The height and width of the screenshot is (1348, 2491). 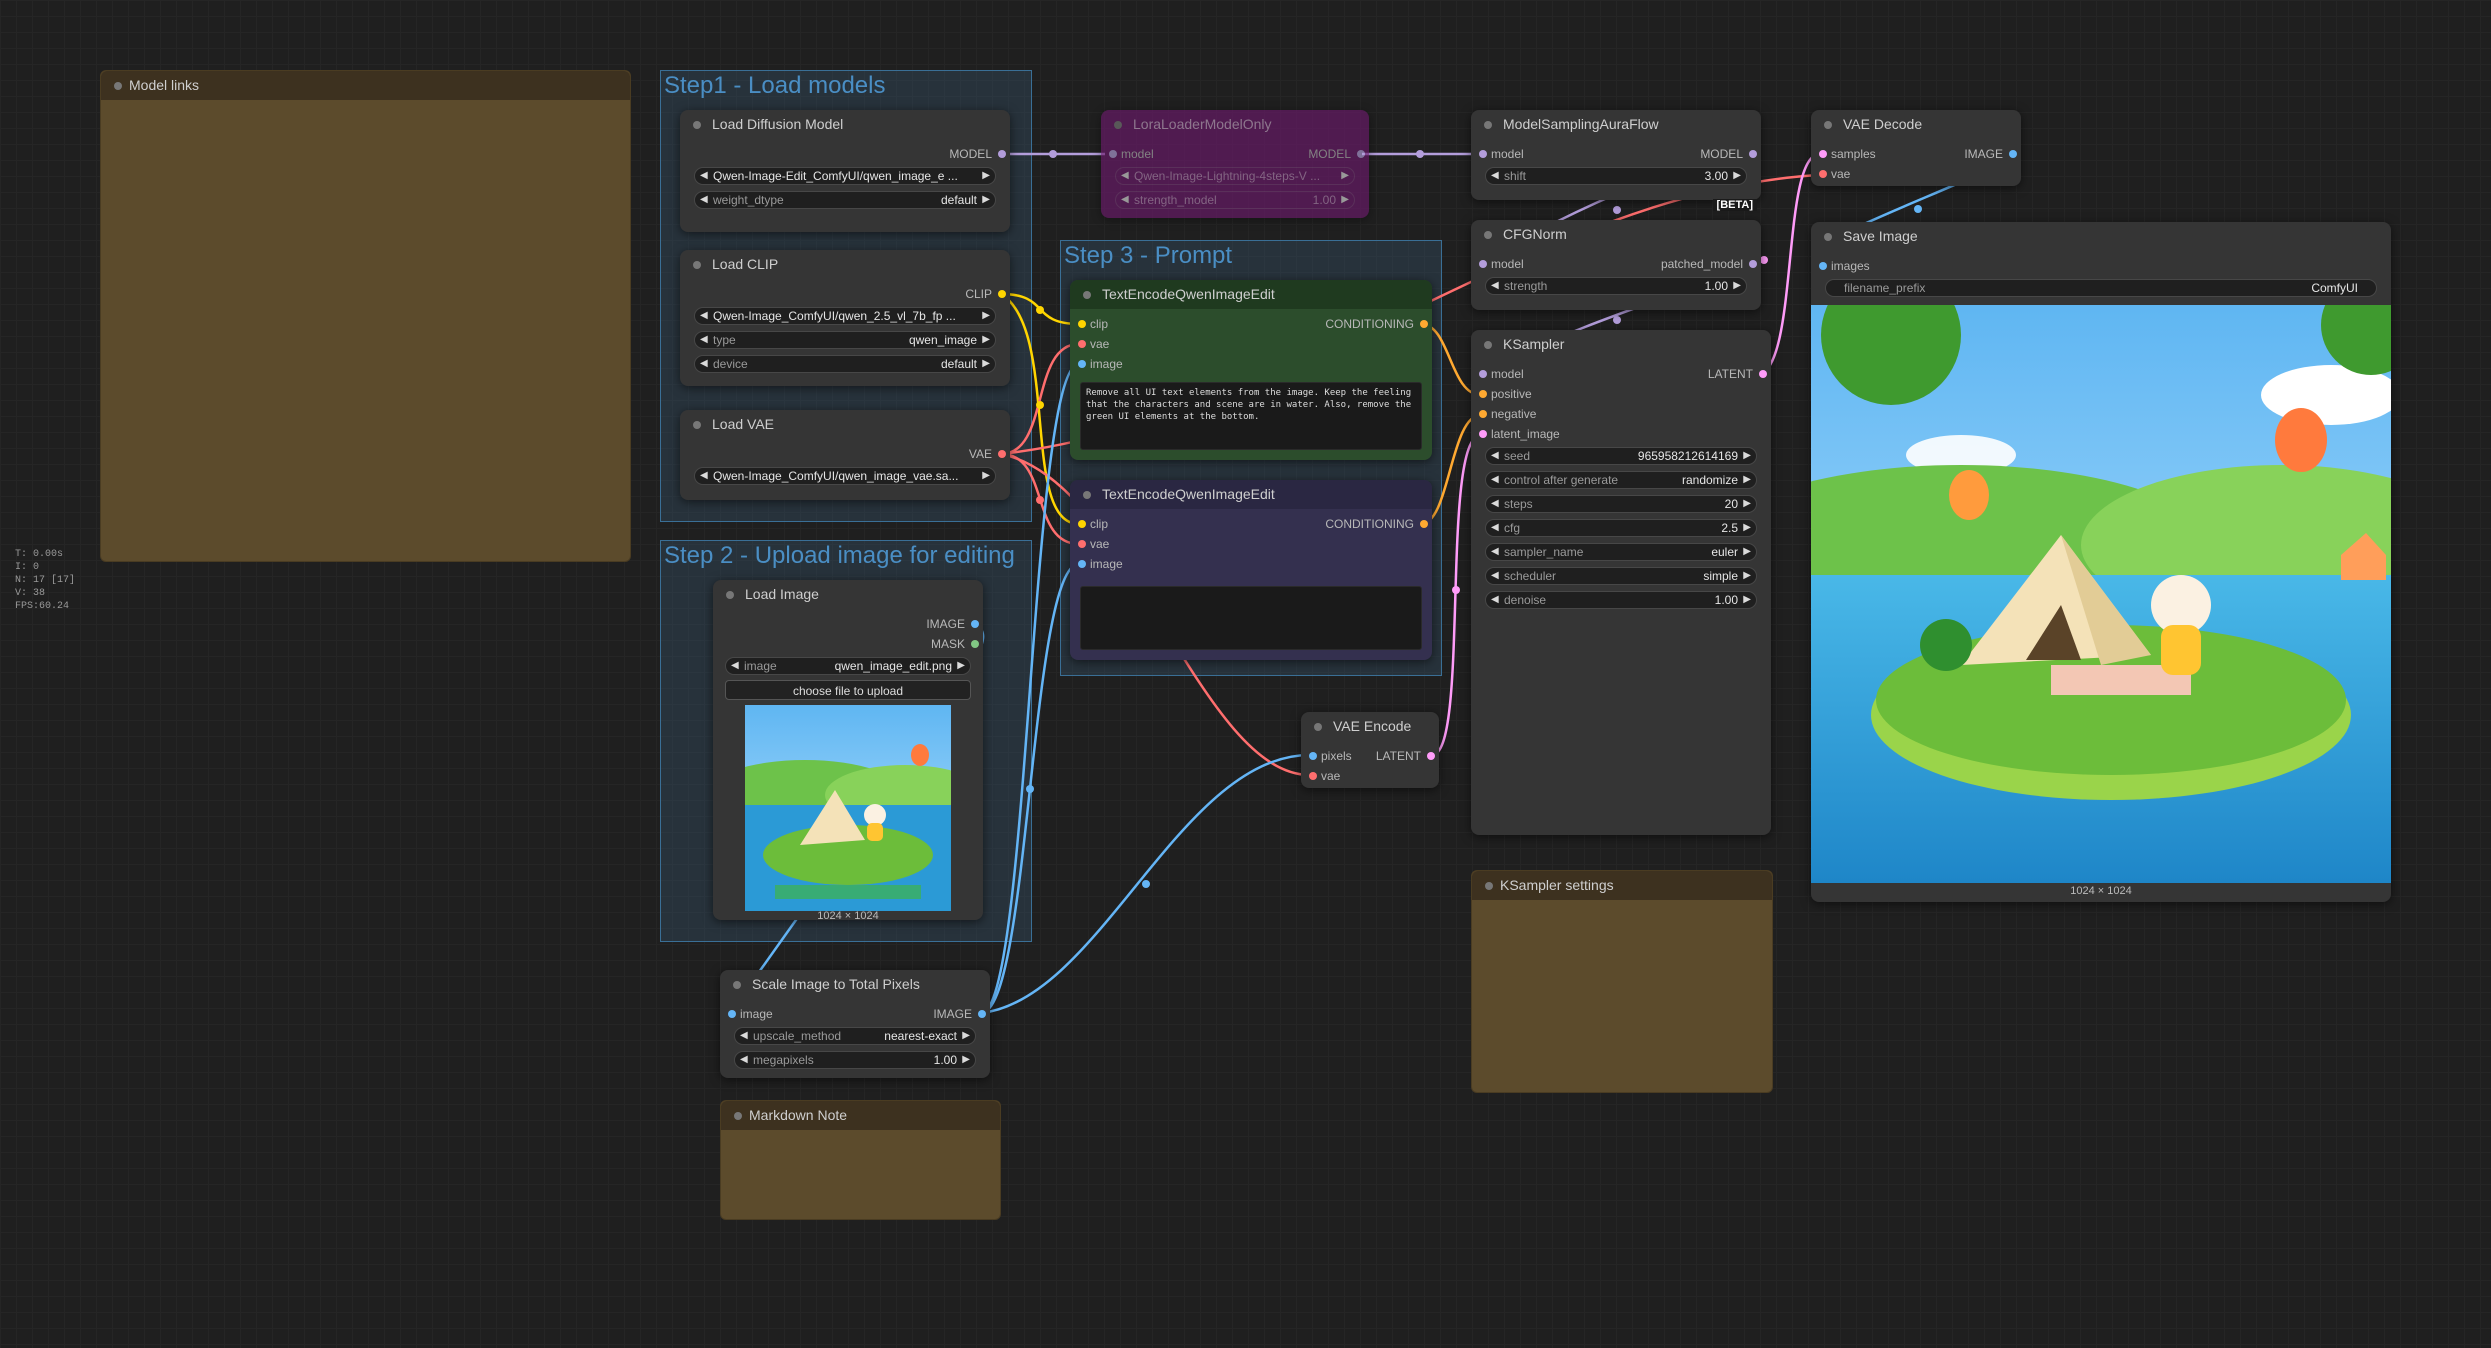 I want to click on stat-i: I: 0, so click(x=27, y=567).